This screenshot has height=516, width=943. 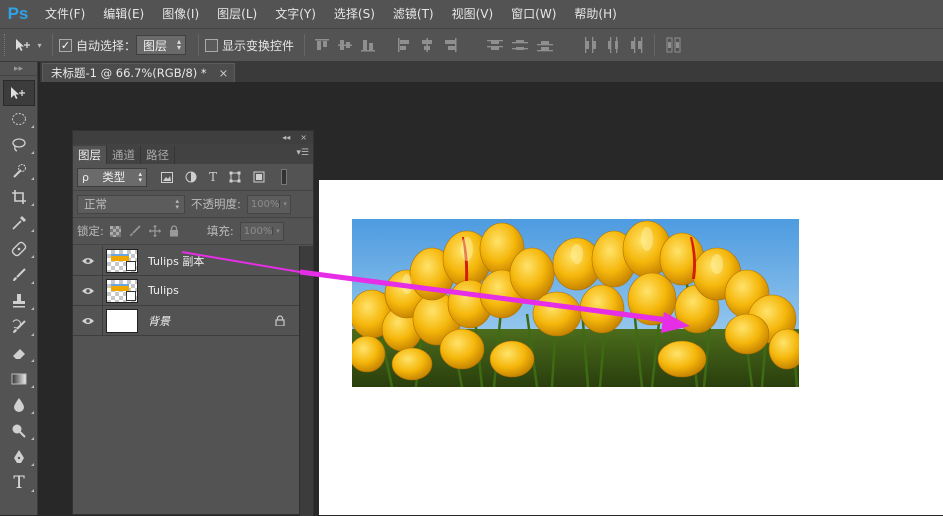 I want to click on marquee-tool, so click(x=19, y=119).